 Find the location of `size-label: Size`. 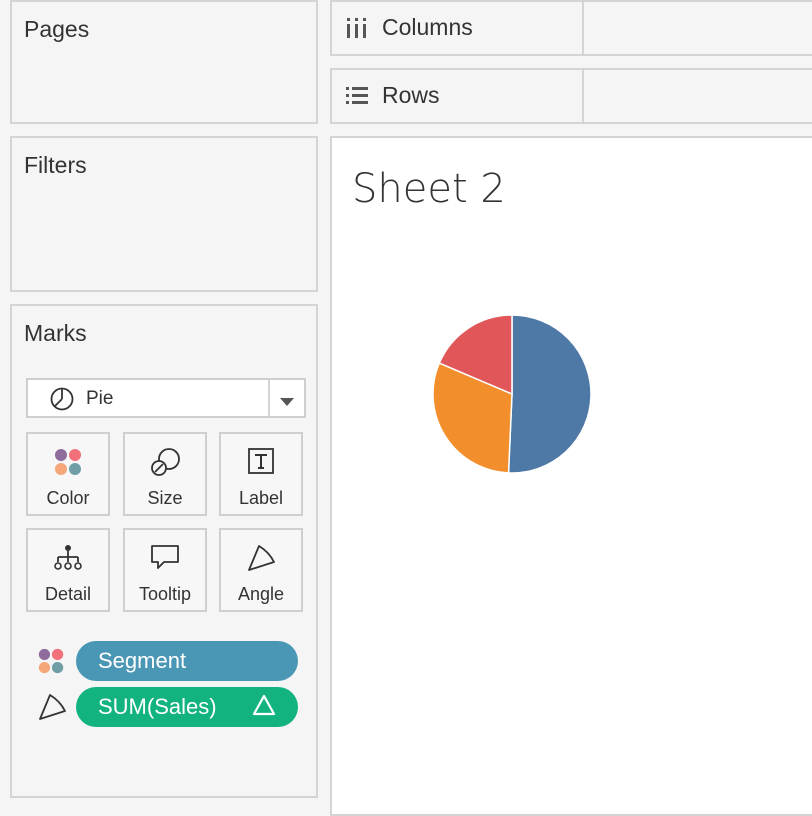

size-label: Size is located at coordinates (165, 498).